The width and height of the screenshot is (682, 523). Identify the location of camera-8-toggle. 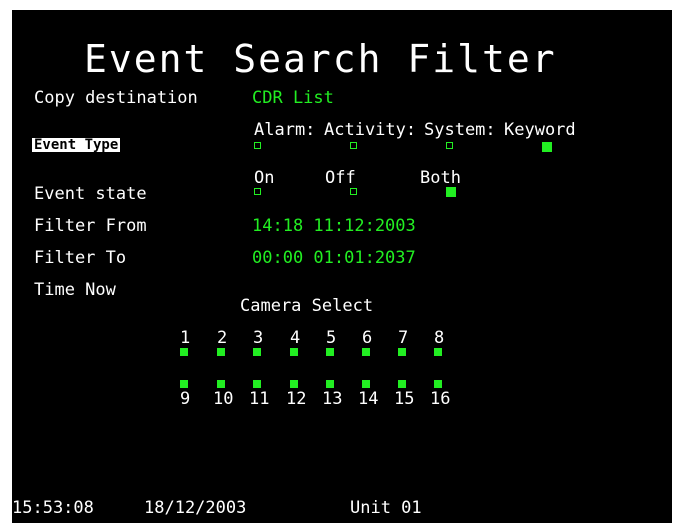
(438, 352).